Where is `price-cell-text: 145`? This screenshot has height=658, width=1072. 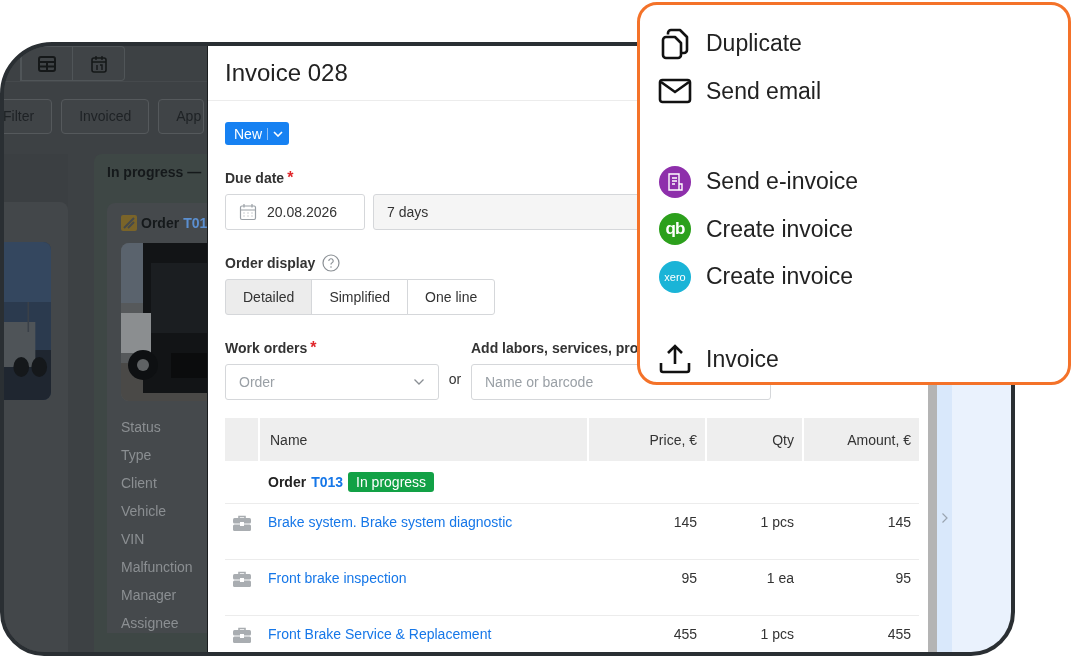
price-cell-text: 145 is located at coordinates (685, 523).